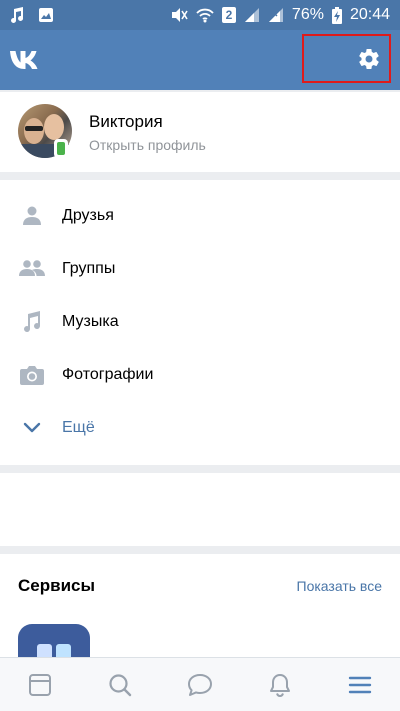  I want to click on menu-item-music: Музыка, so click(200, 321).